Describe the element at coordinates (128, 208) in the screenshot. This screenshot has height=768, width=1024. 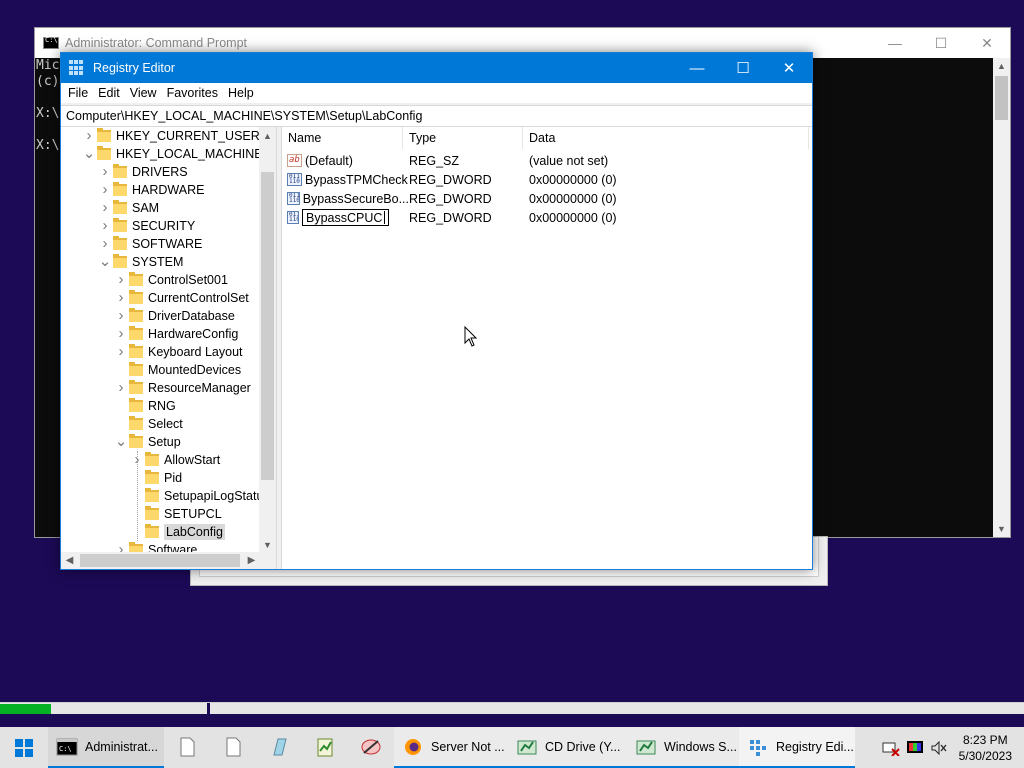
I see `tree-node-sam: › SAM` at that location.